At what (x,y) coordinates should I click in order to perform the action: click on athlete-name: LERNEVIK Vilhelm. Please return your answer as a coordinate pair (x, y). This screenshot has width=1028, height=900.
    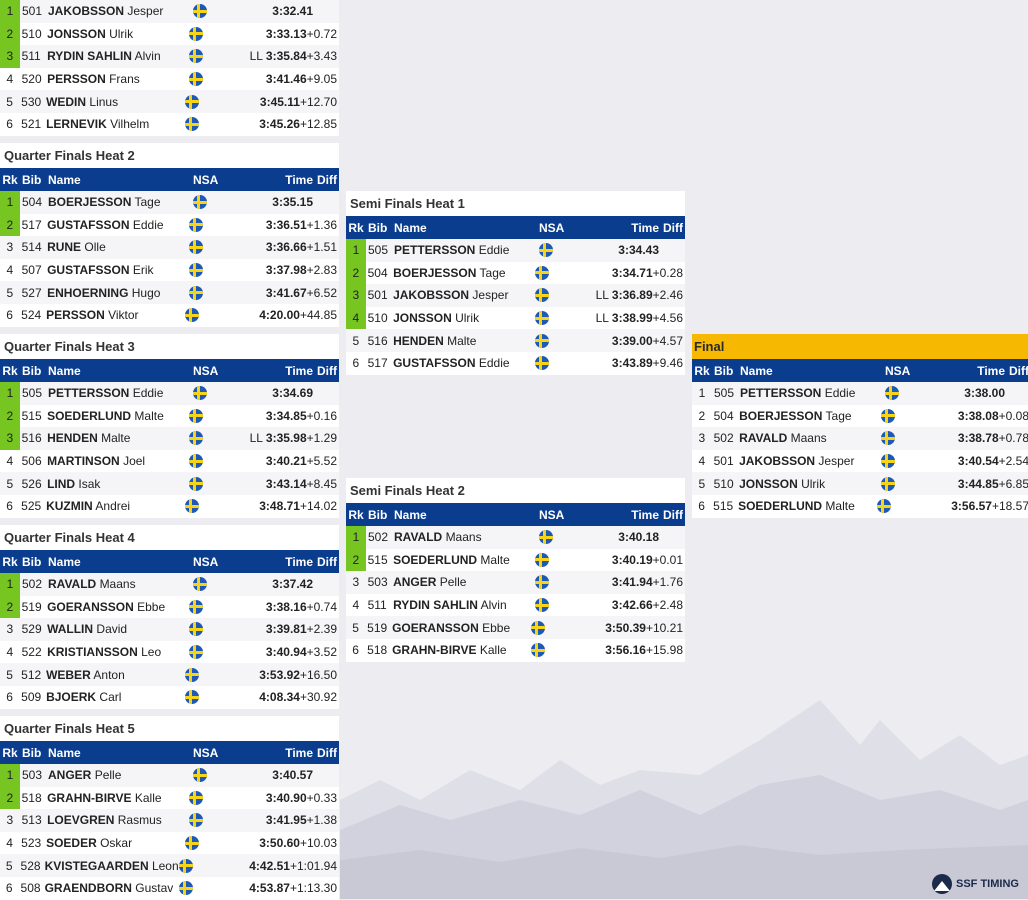
    Looking at the image, I should click on (115, 124).